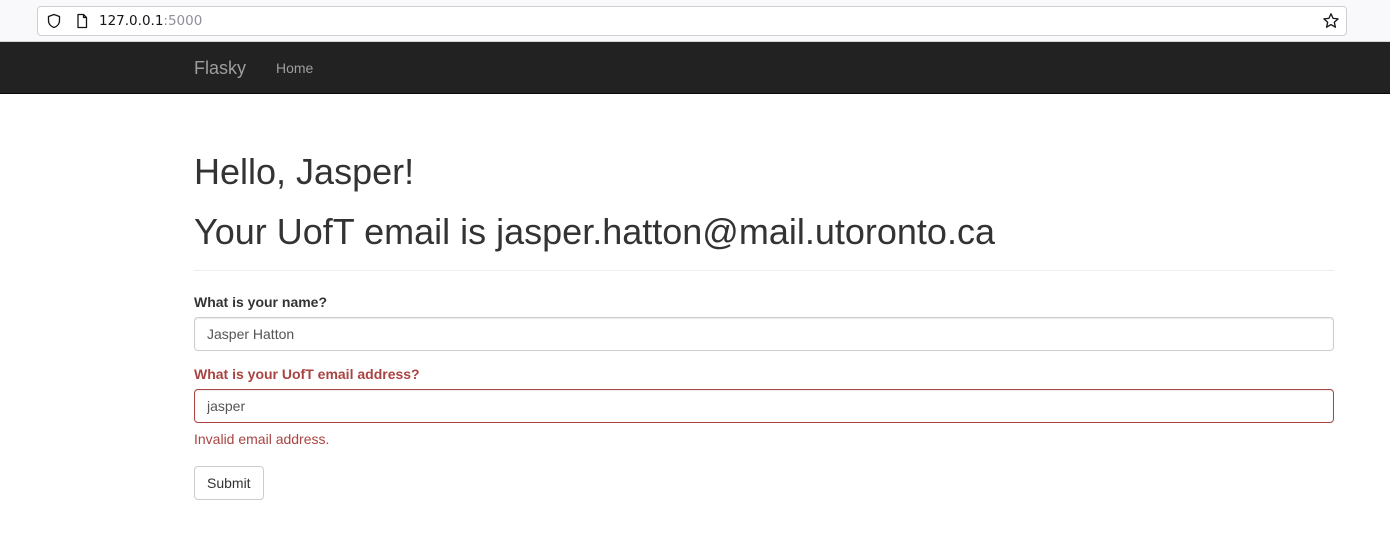  I want to click on submit-button: Submit, so click(229, 483).